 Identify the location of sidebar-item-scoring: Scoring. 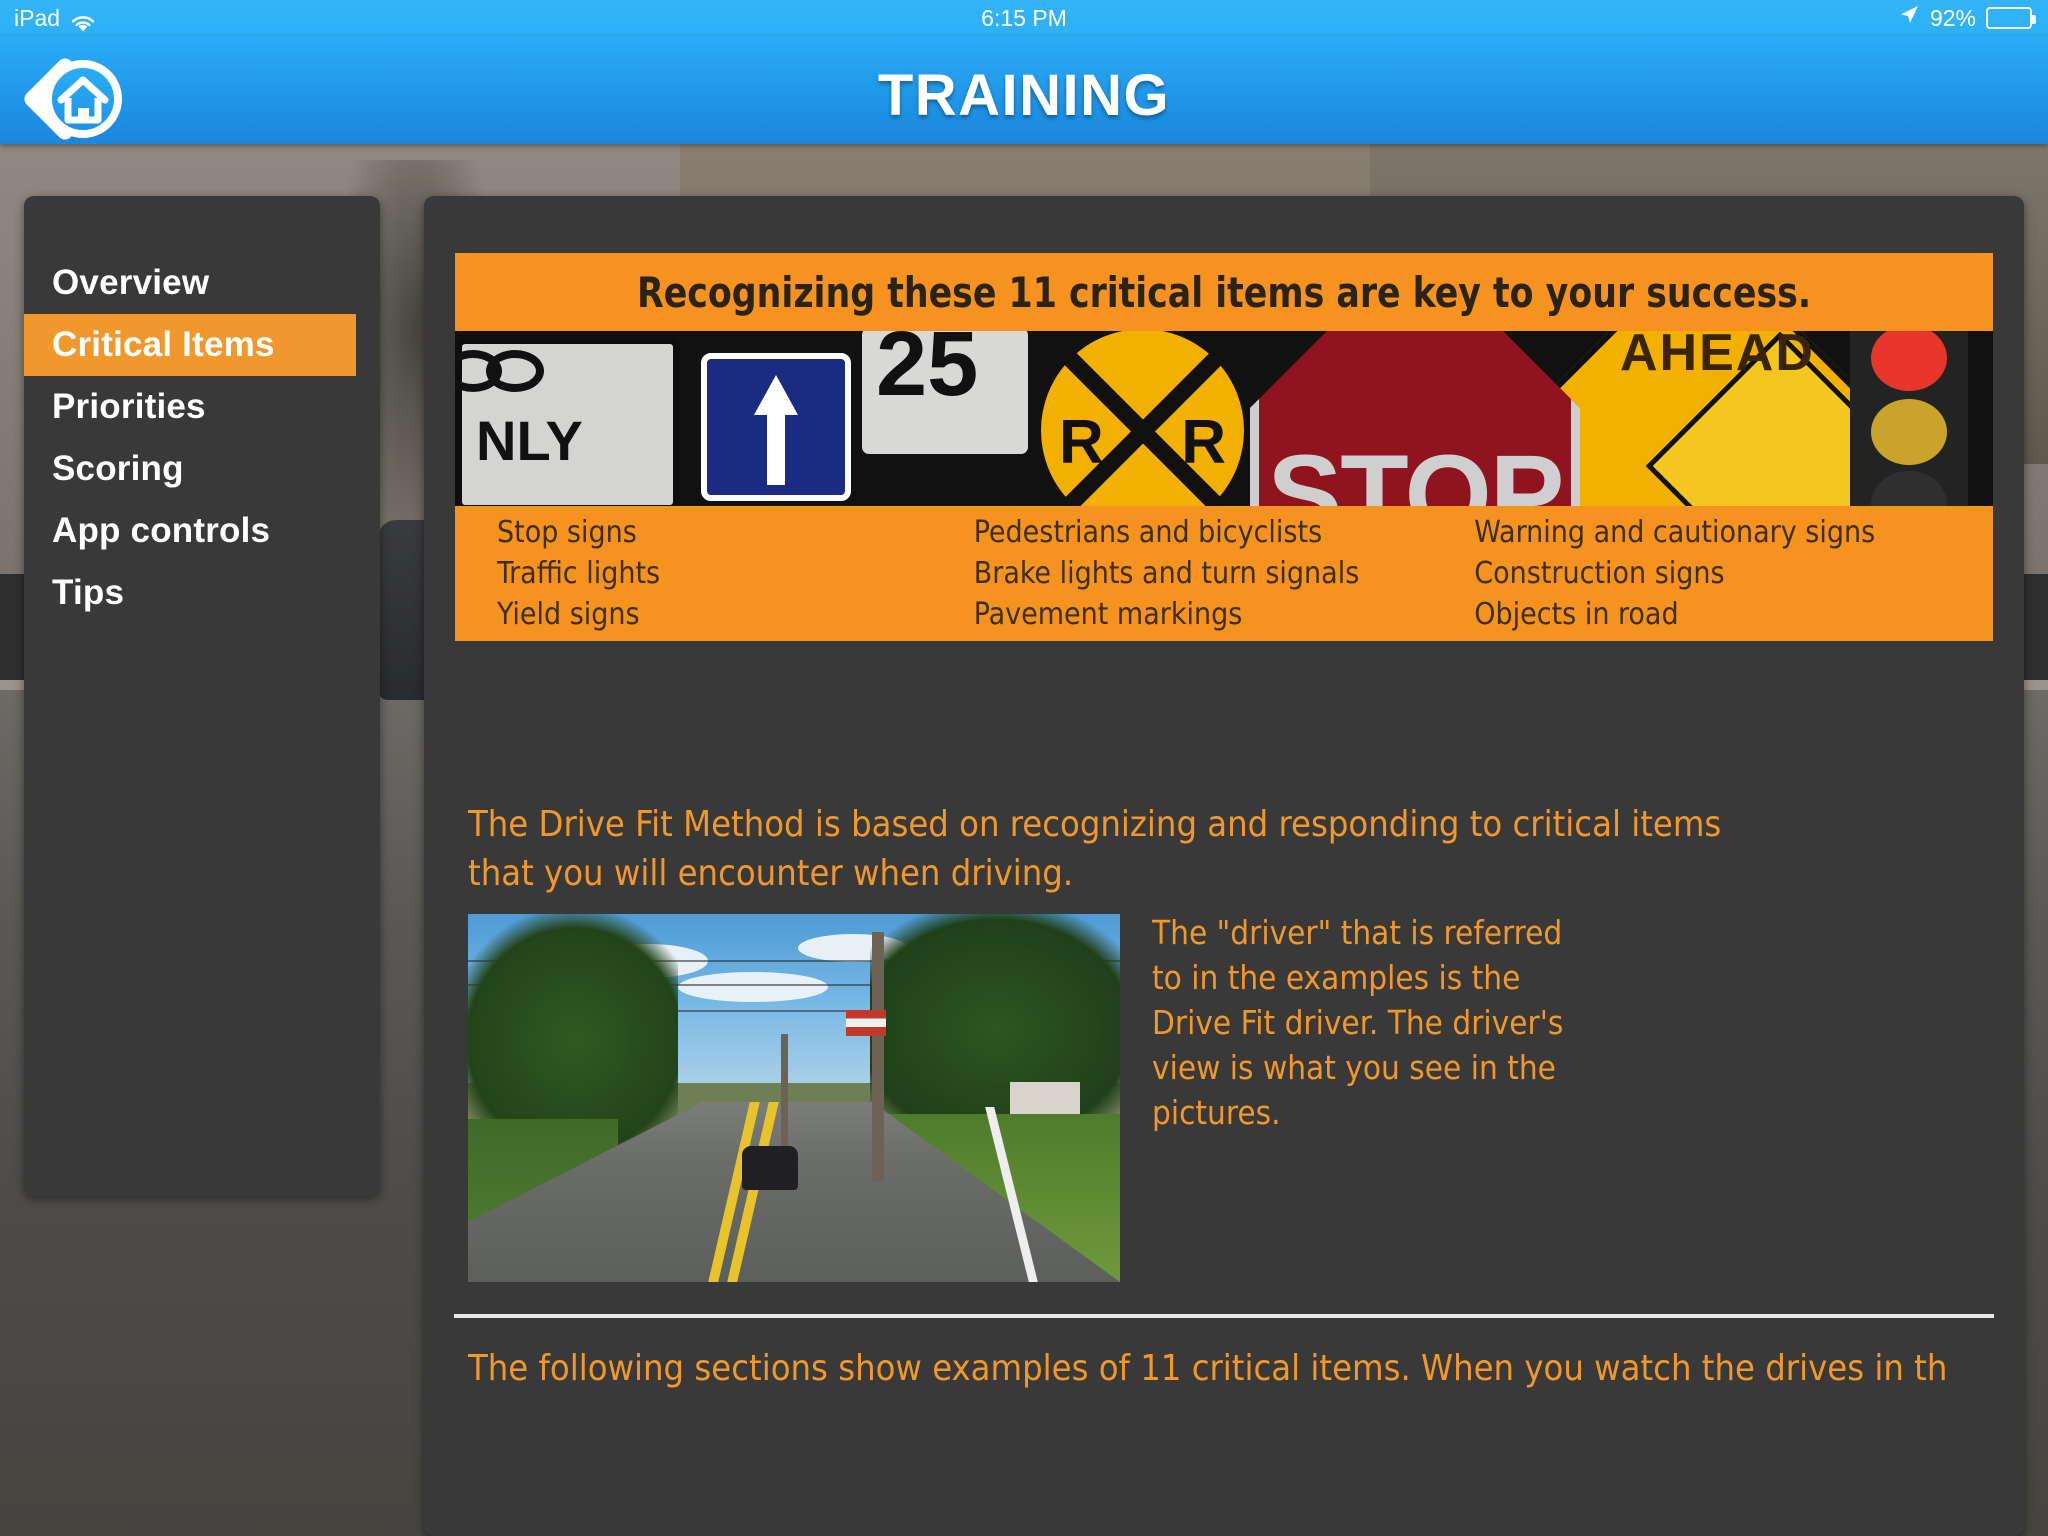
(202, 469).